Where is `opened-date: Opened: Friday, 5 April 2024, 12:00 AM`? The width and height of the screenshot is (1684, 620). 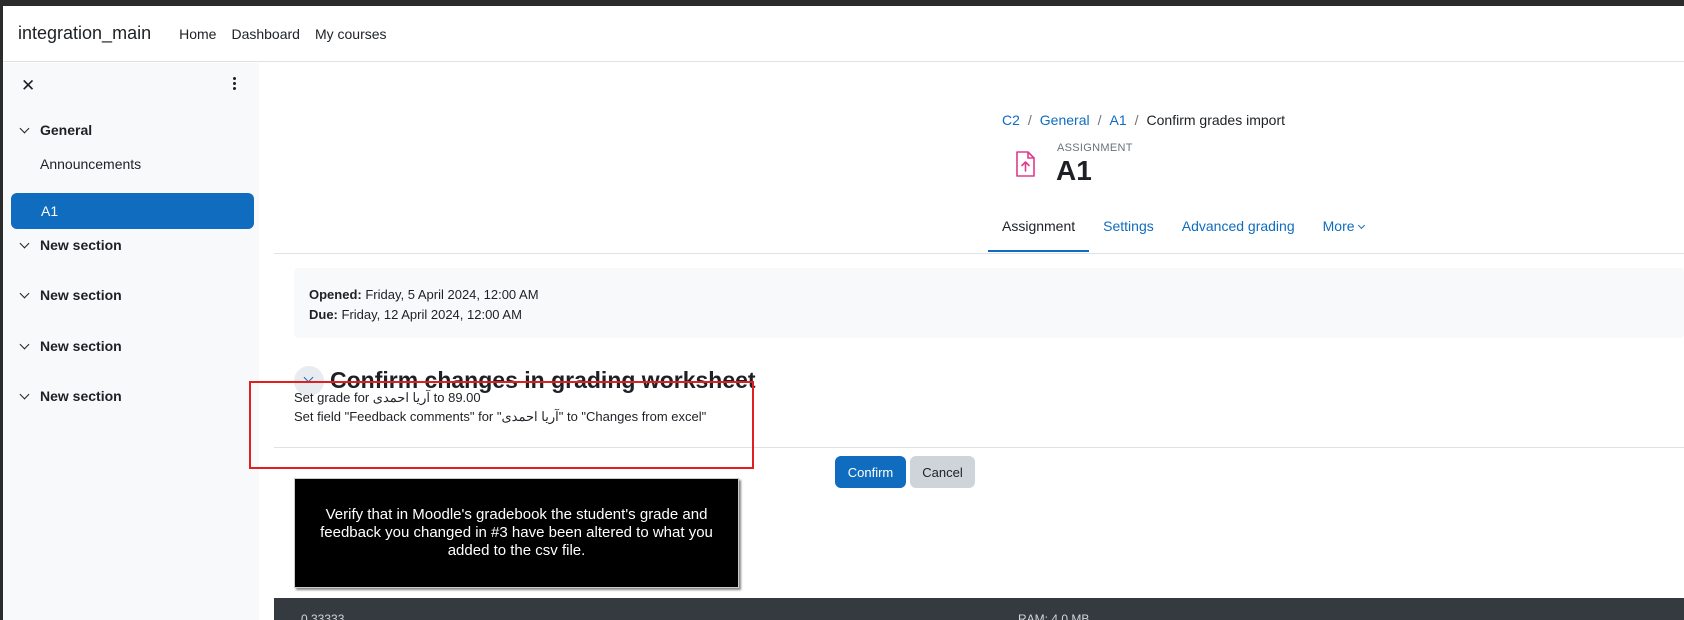
opened-date: Opened: Friday, 5 April 2024, 12:00 AM is located at coordinates (989, 295).